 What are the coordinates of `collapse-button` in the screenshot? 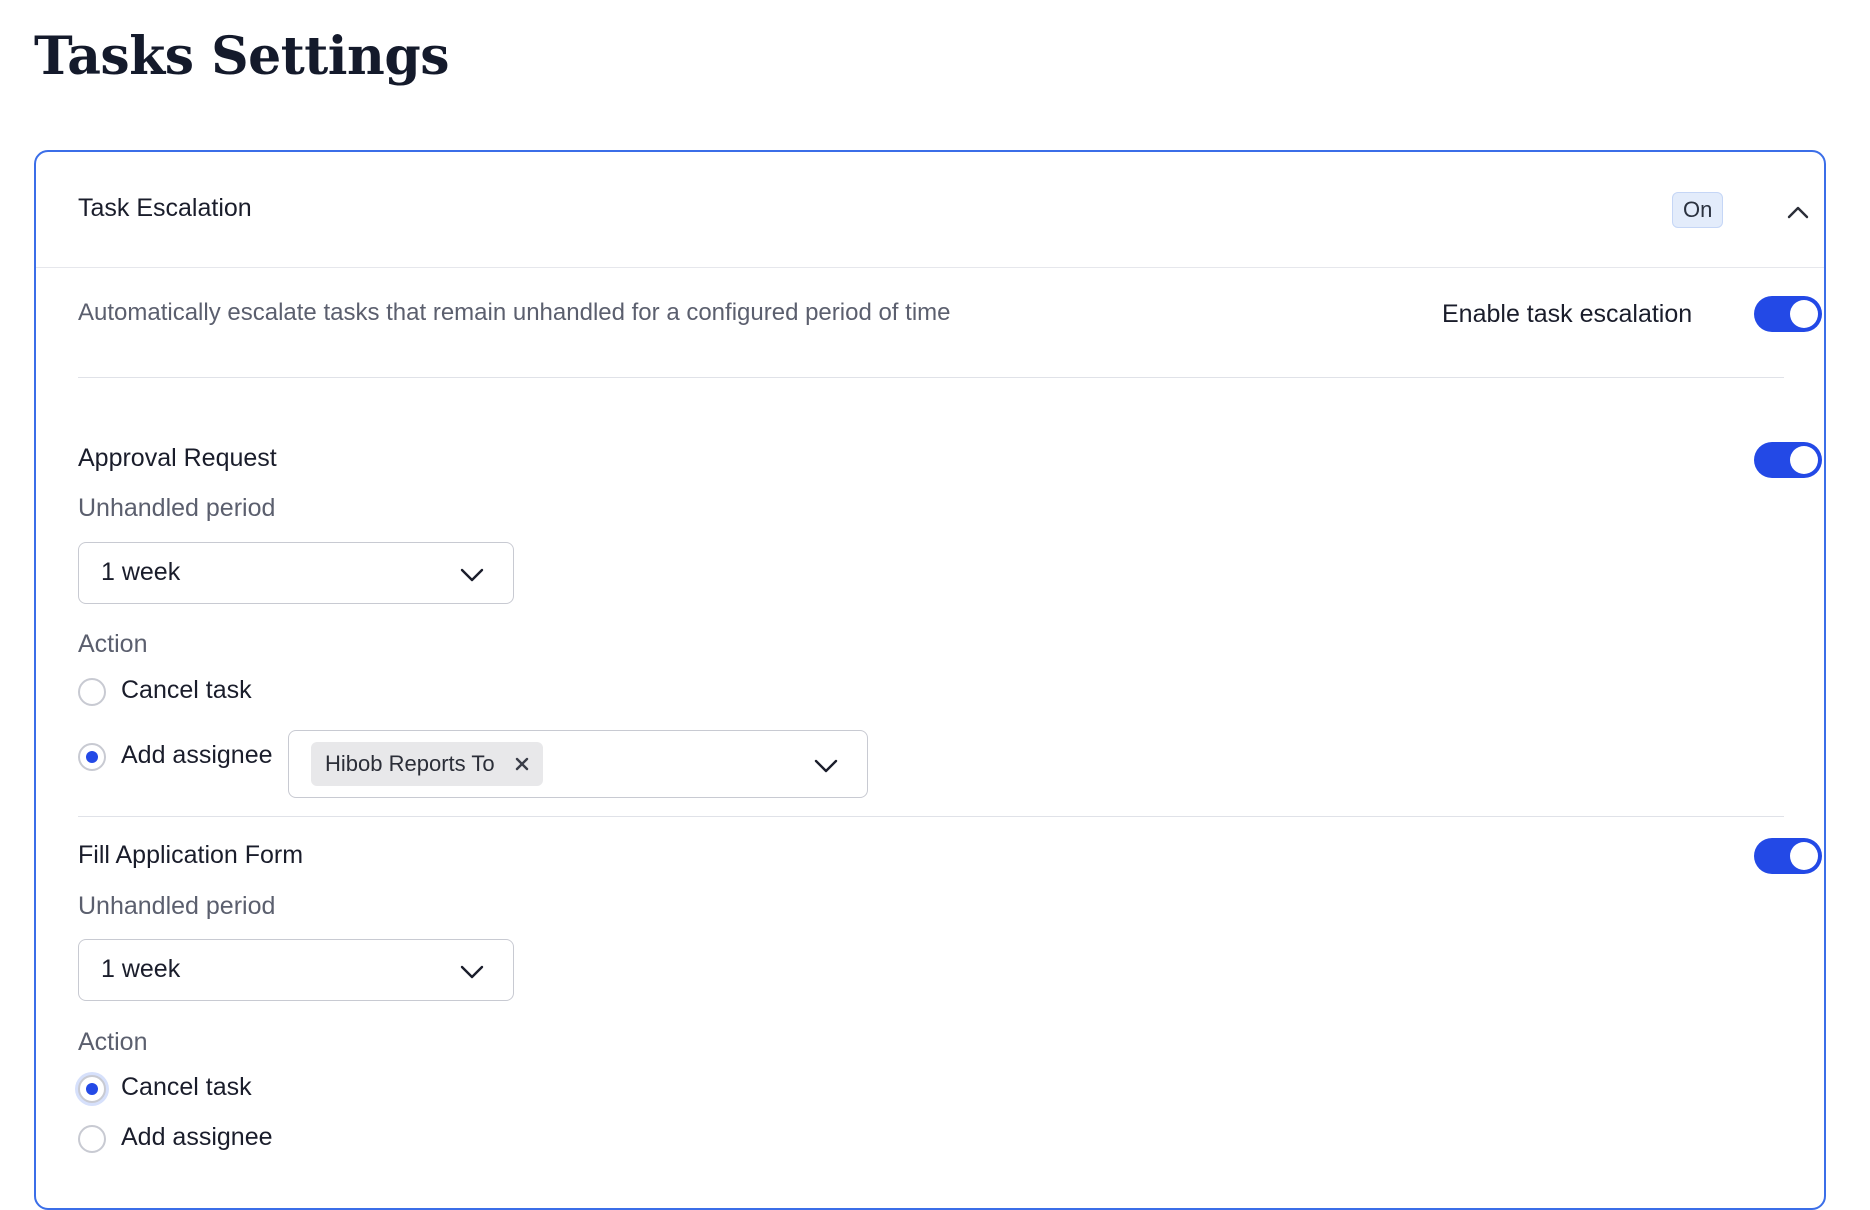 It's located at (1798, 212).